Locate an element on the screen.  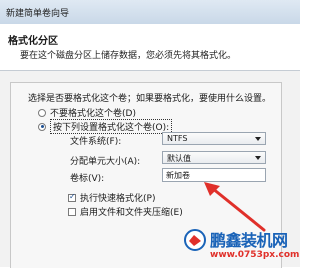
compression-checkbox: 启用文件和文件夹压缩(E) is located at coordinates (125, 211).